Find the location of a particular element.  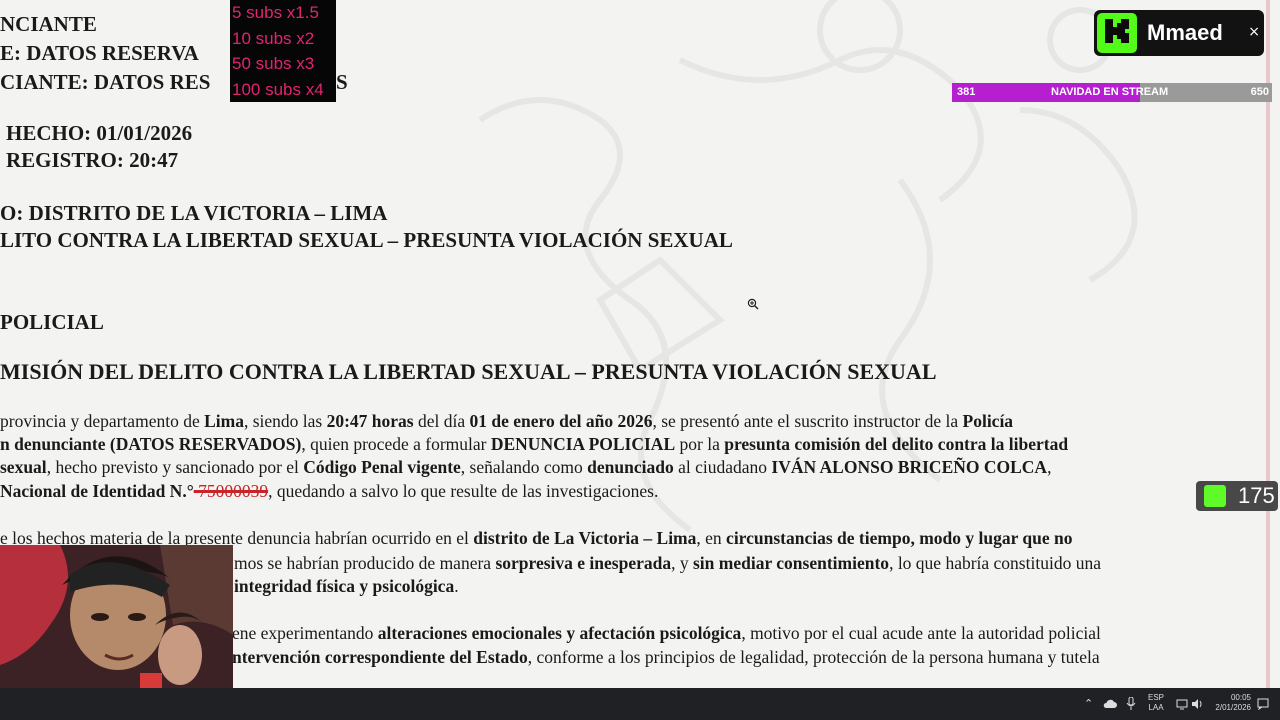

taskbar: ⌃ ESP LAA 00:05 2/01/2026 is located at coordinates (640, 704).